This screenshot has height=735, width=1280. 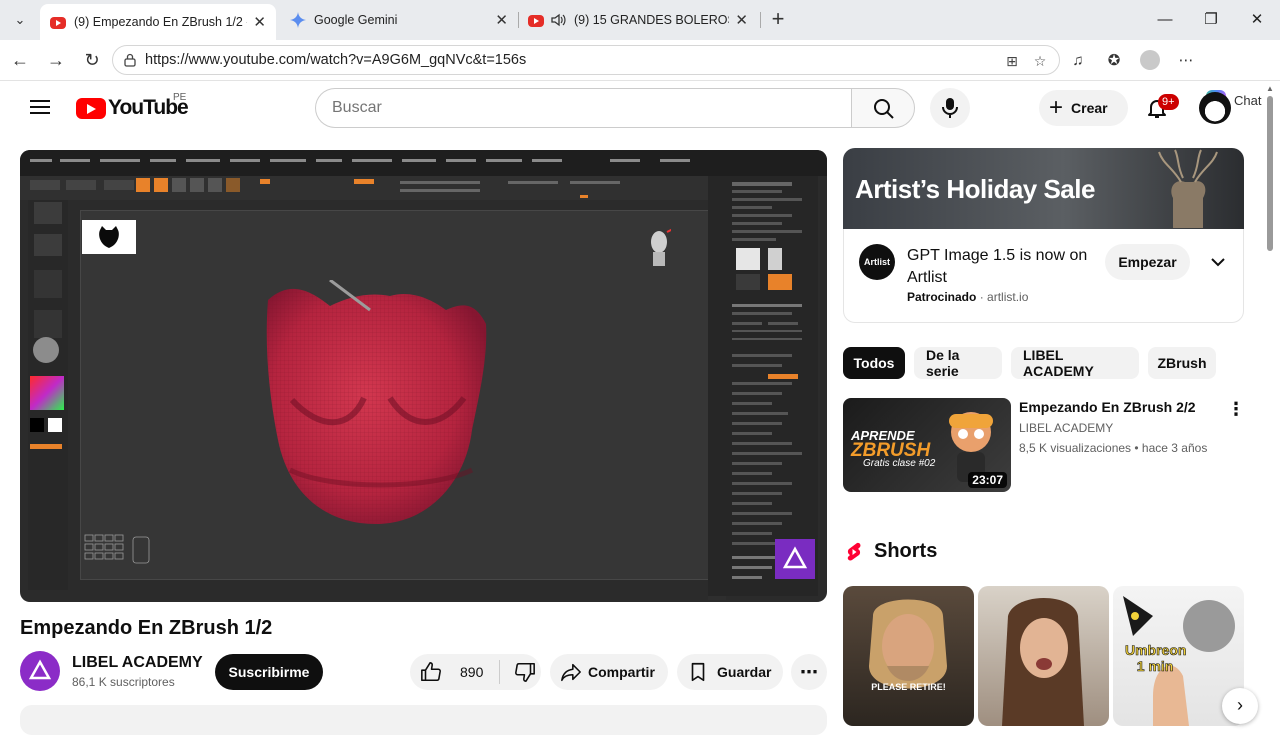 I want to click on new-tab-plus-icon: +, so click(x=778, y=20).